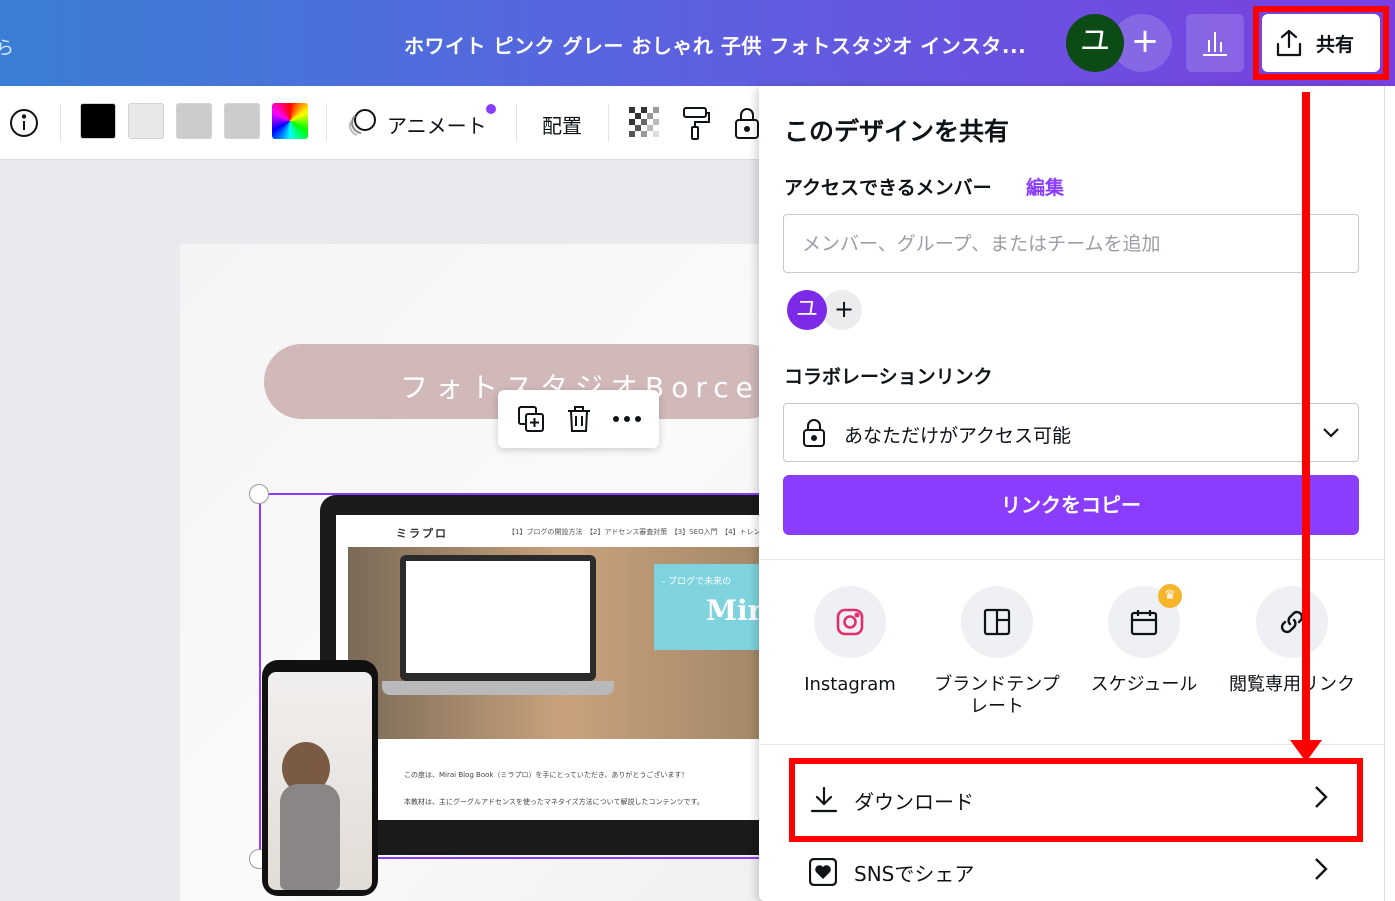 This screenshot has width=1395, height=901. I want to click on share-option-instagram: Instagram, so click(850, 641).